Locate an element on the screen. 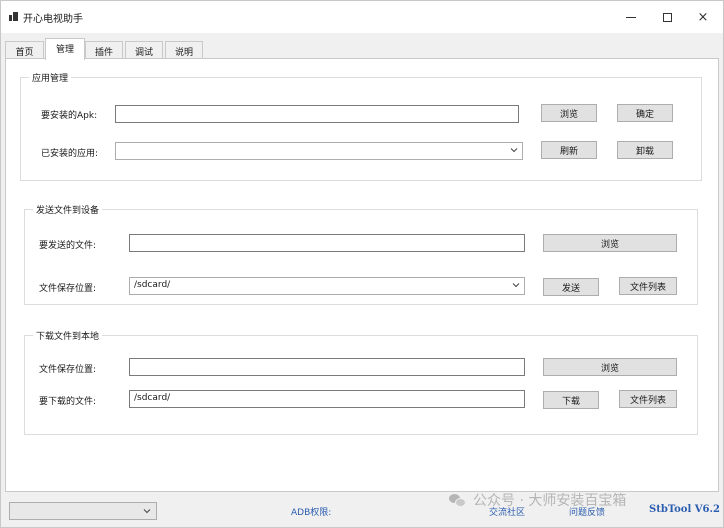 This screenshot has width=724, height=528. close-icon: × is located at coordinates (703, 17).